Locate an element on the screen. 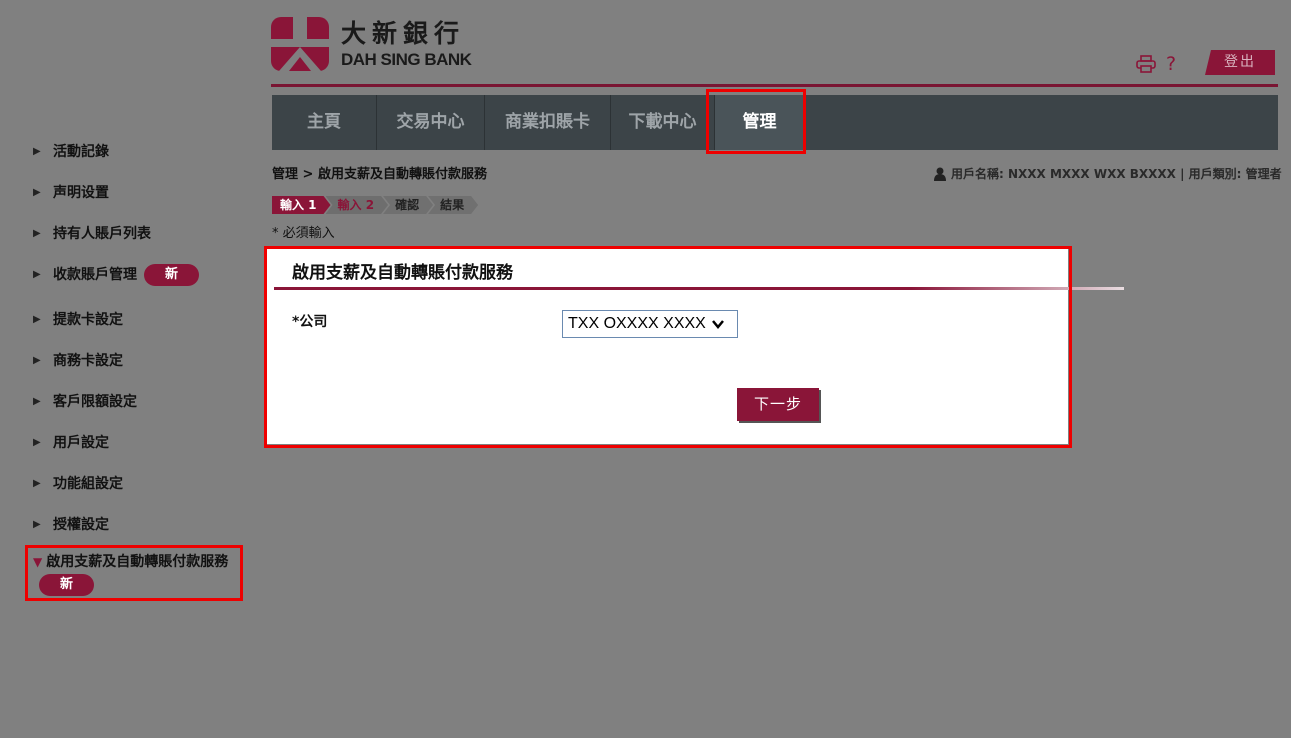  sidebar-item-activity-log: ▶ 活動記錄 is located at coordinates (71, 152).